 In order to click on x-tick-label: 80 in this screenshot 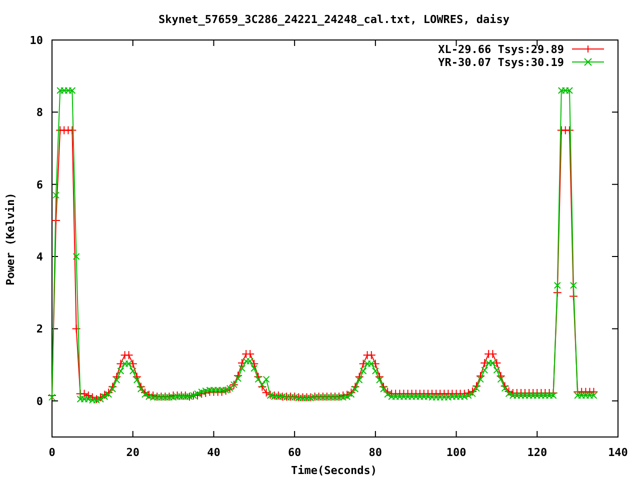, I will do `click(375, 452)`.